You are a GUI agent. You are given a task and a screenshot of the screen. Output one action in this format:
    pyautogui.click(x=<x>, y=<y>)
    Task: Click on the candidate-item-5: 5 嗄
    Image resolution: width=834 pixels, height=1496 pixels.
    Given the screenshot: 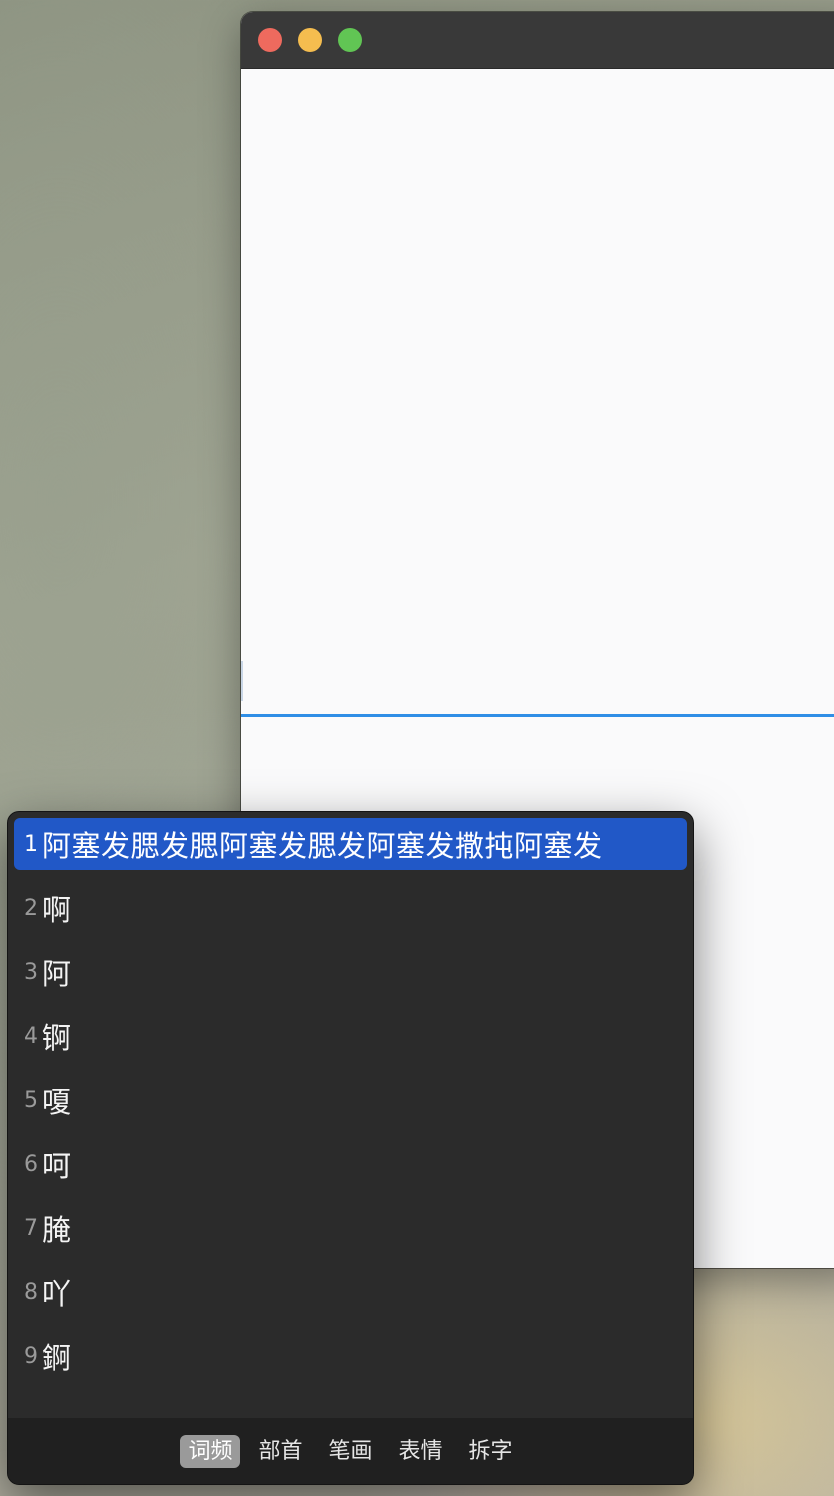 What is the action you would take?
    pyautogui.click(x=350, y=1100)
    